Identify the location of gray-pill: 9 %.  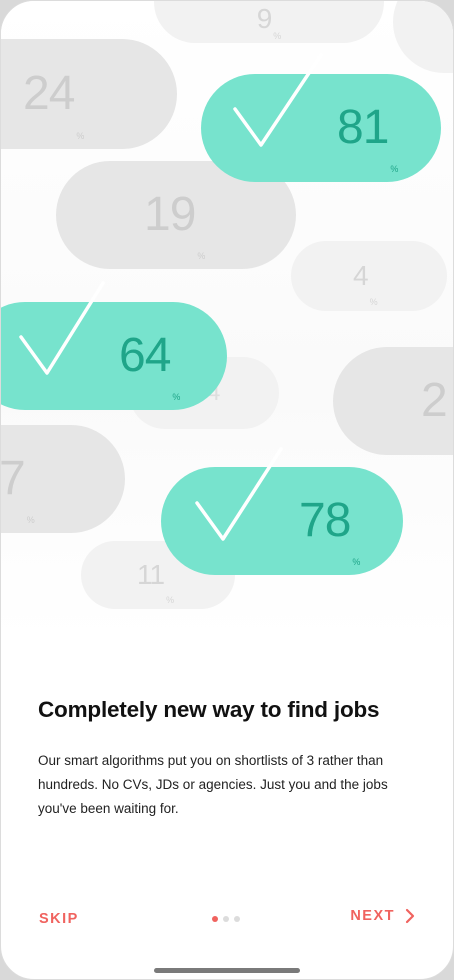
(269, 22).